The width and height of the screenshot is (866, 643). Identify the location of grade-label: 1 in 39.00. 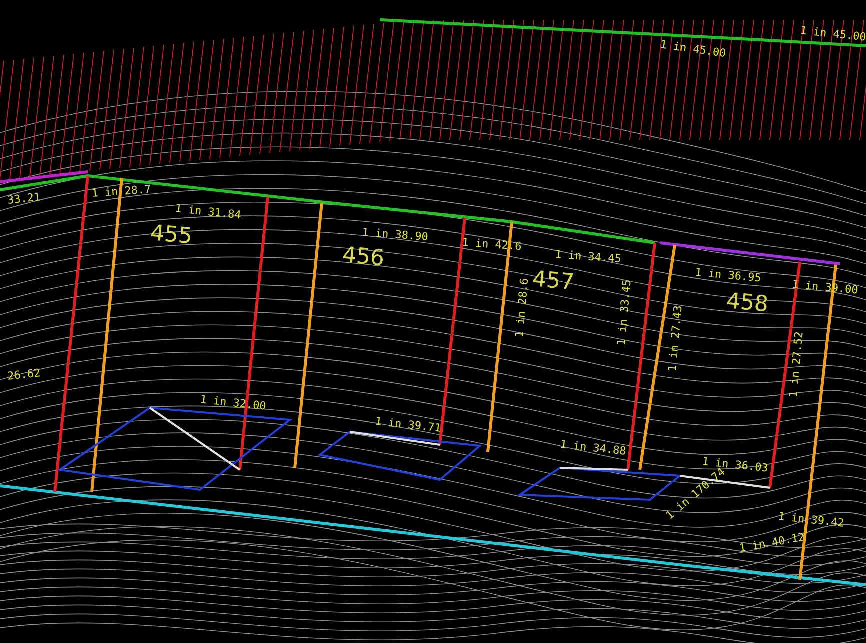
(825, 287).